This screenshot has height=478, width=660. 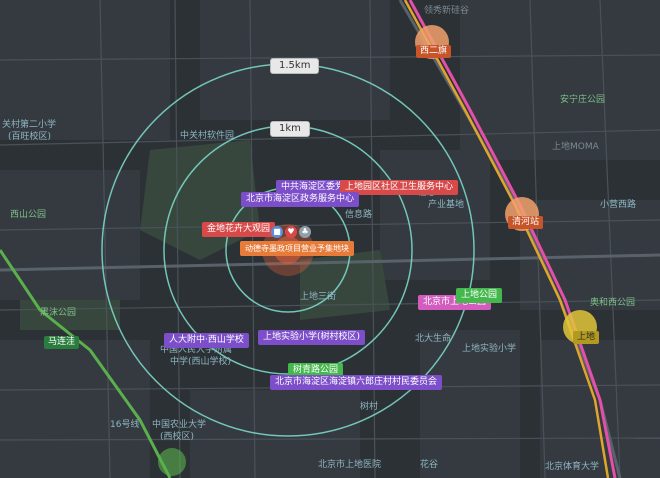 I want to click on map-label-baiwang: (百旺校区), so click(x=30, y=137).